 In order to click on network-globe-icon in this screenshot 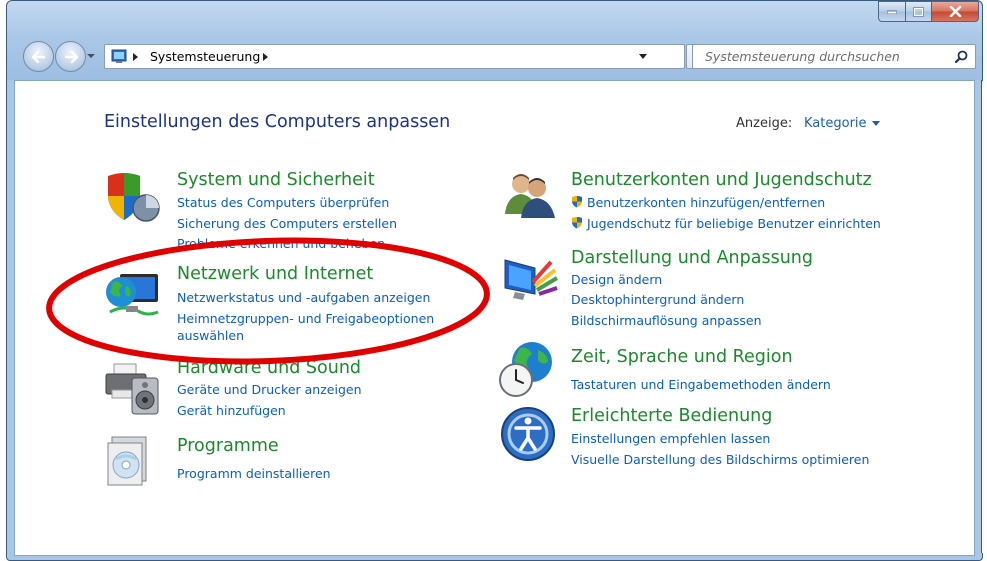, I will do `click(133, 295)`.